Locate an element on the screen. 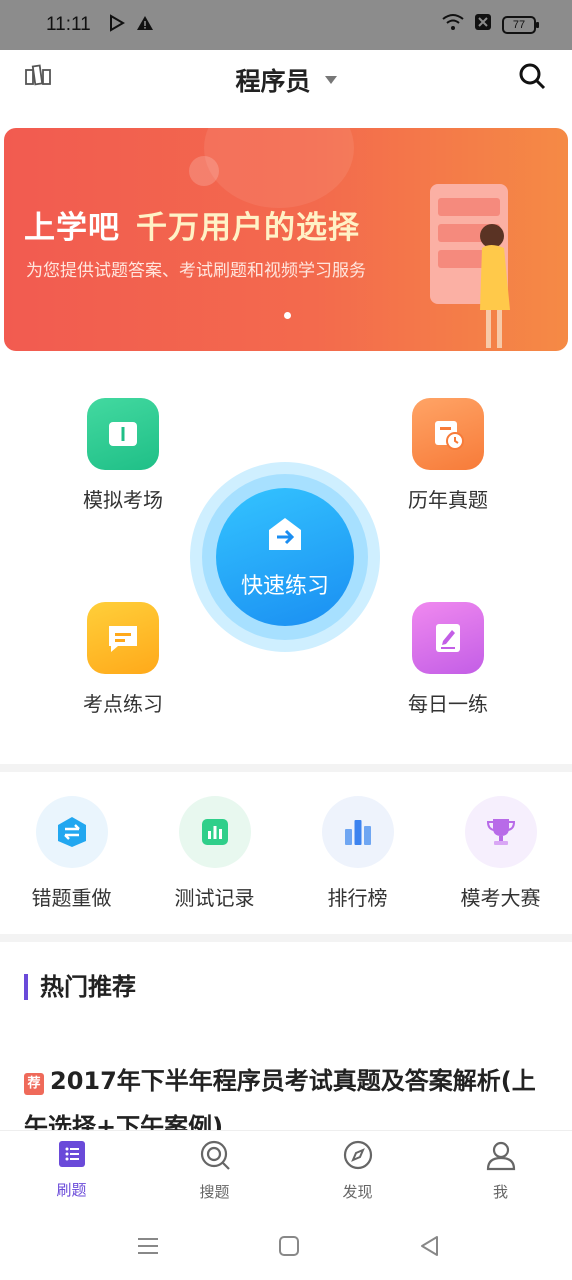 The image size is (572, 1280). menu-icon is located at coordinates (148, 1248).